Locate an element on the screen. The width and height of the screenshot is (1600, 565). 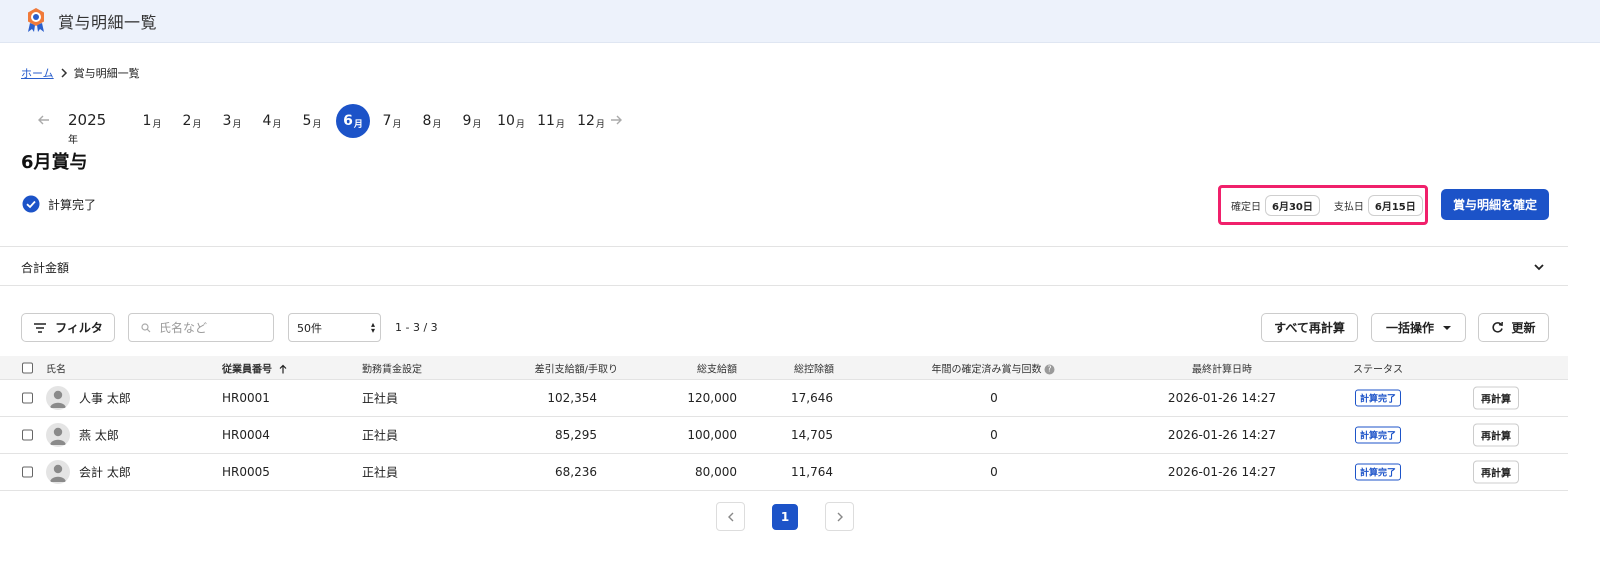
search-box is located at coordinates (201, 327).